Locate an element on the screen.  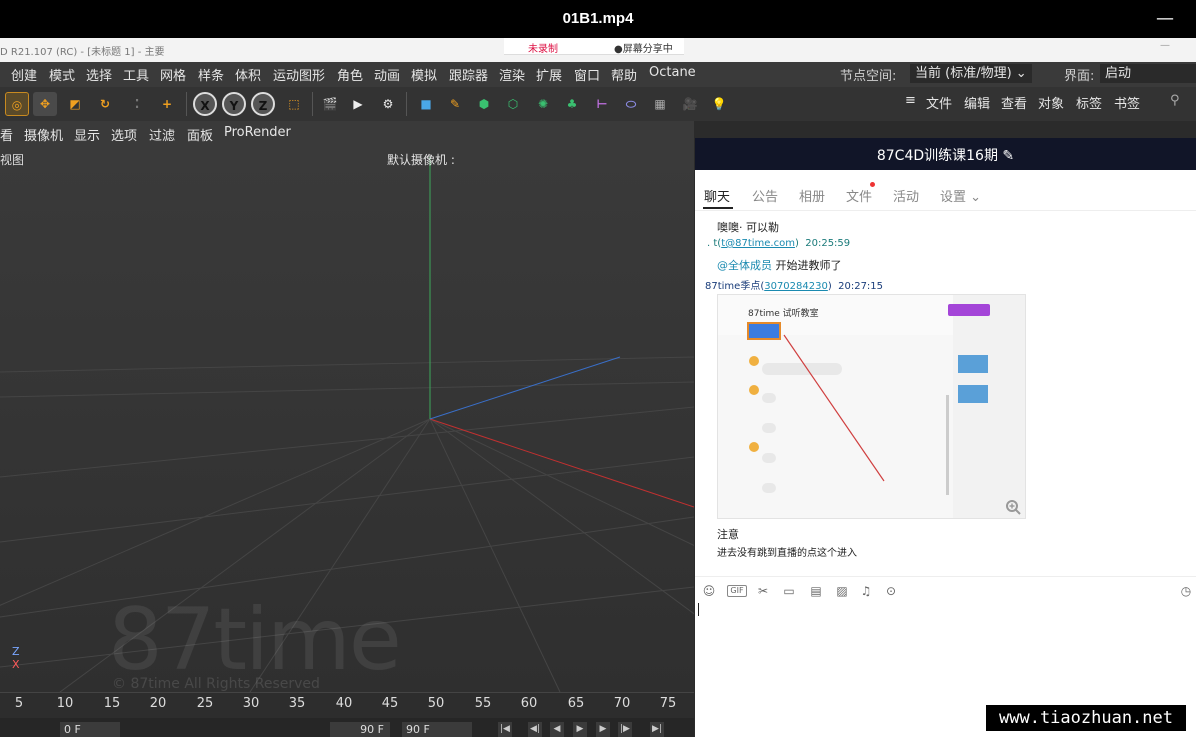
select-tool-icon: ◎ is located at coordinates (17, 104).